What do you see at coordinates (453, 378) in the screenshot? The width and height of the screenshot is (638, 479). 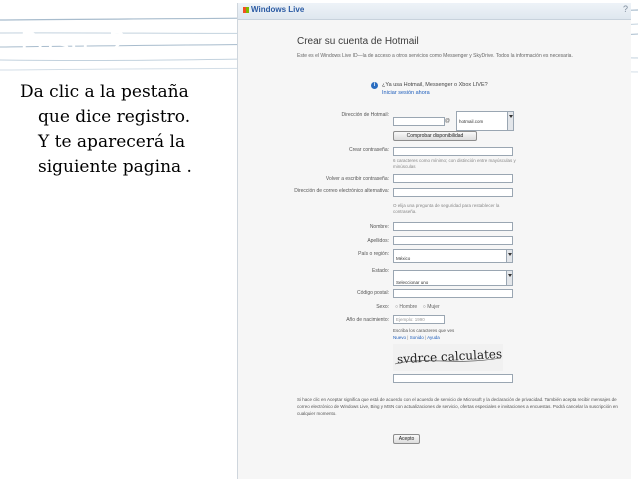 I see `captcha-input` at bounding box center [453, 378].